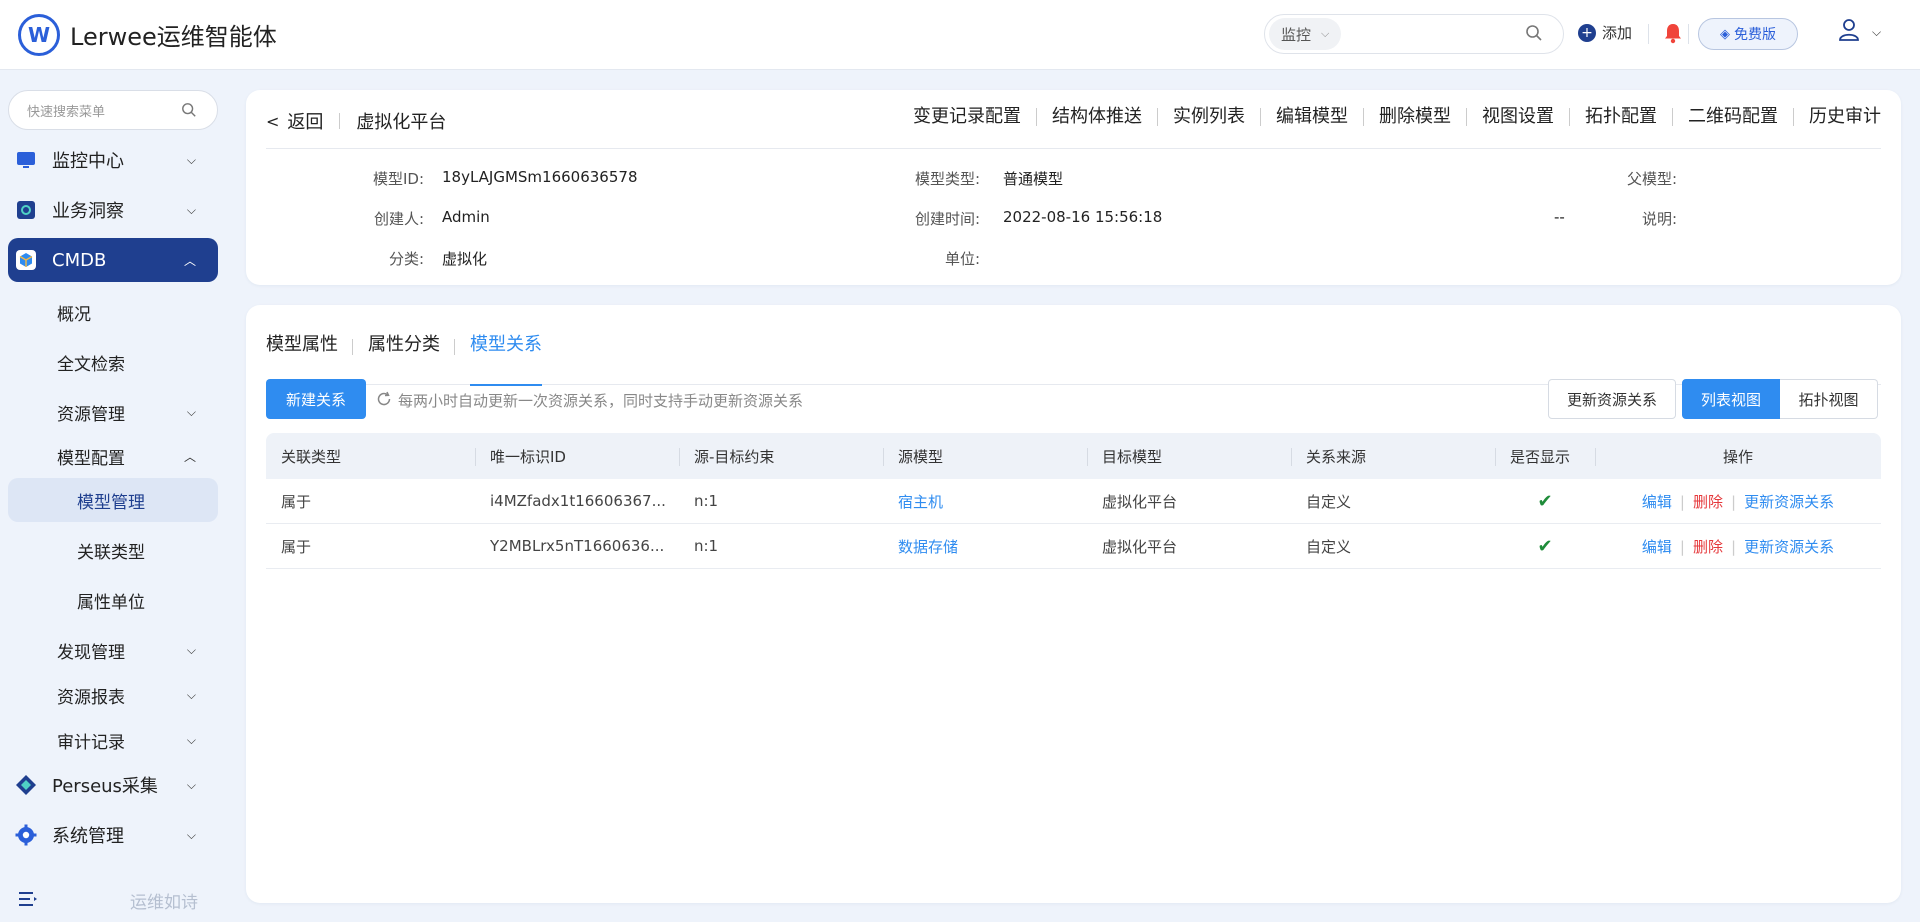 The width and height of the screenshot is (1920, 922). I want to click on sidebar-item-discovery: 发现管理 ⌵, so click(113, 650).